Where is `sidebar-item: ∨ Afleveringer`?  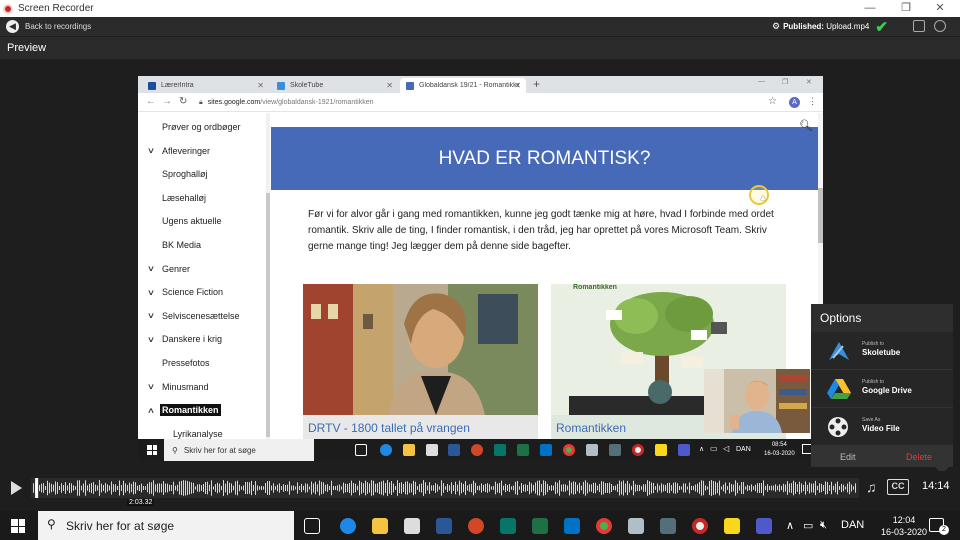 sidebar-item: ∨ Afleveringer is located at coordinates (174, 151).